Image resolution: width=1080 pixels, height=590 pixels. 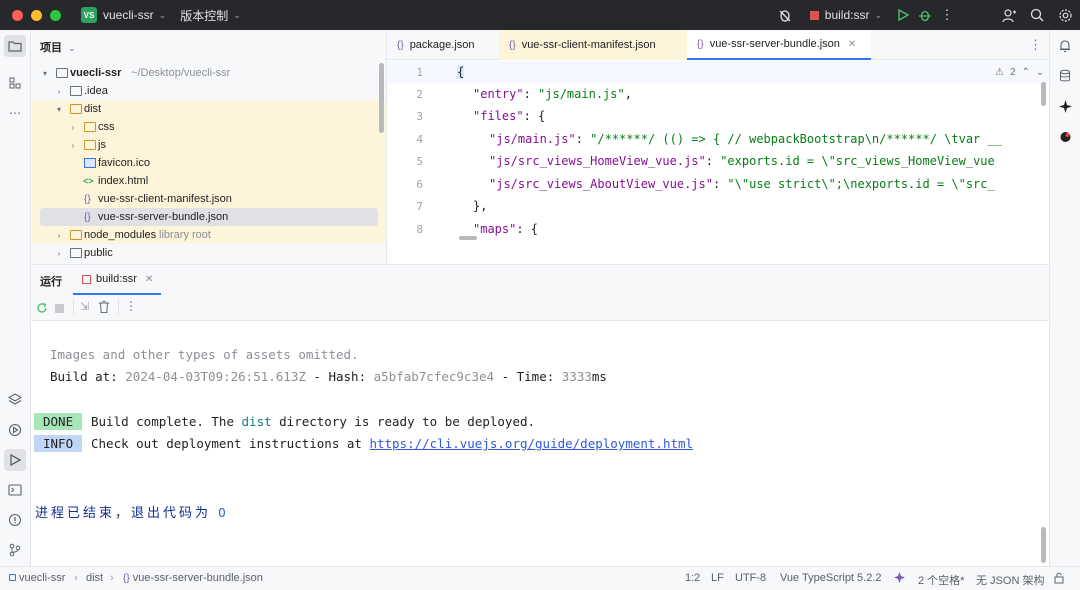 What do you see at coordinates (15, 46) in the screenshot?
I see `project-folder-icon` at bounding box center [15, 46].